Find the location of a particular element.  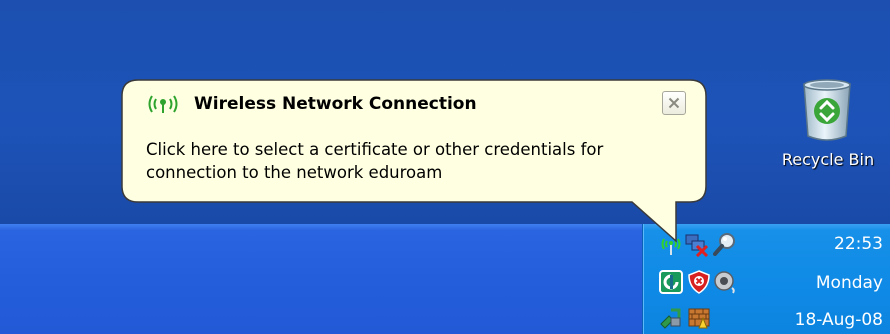

firewall-icon is located at coordinates (699, 318).